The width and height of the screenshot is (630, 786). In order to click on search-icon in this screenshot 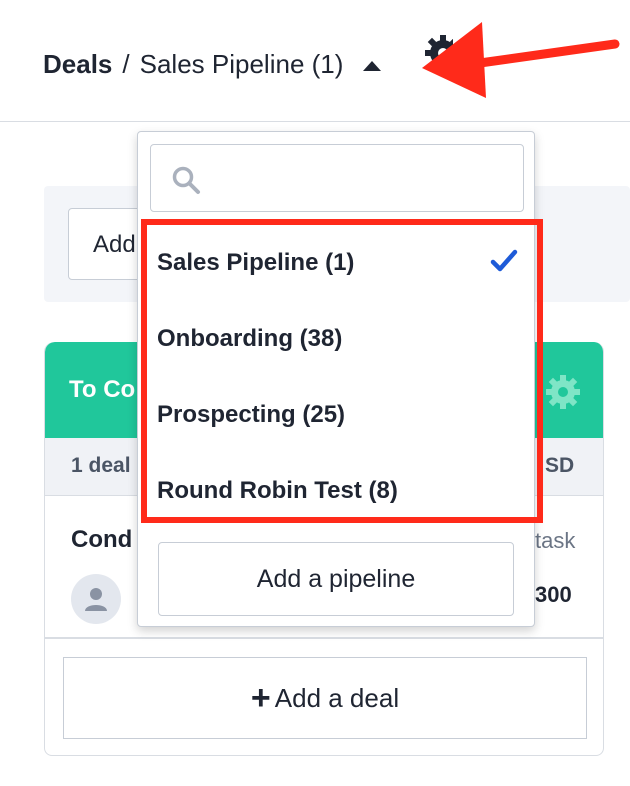, I will do `click(186, 180)`.